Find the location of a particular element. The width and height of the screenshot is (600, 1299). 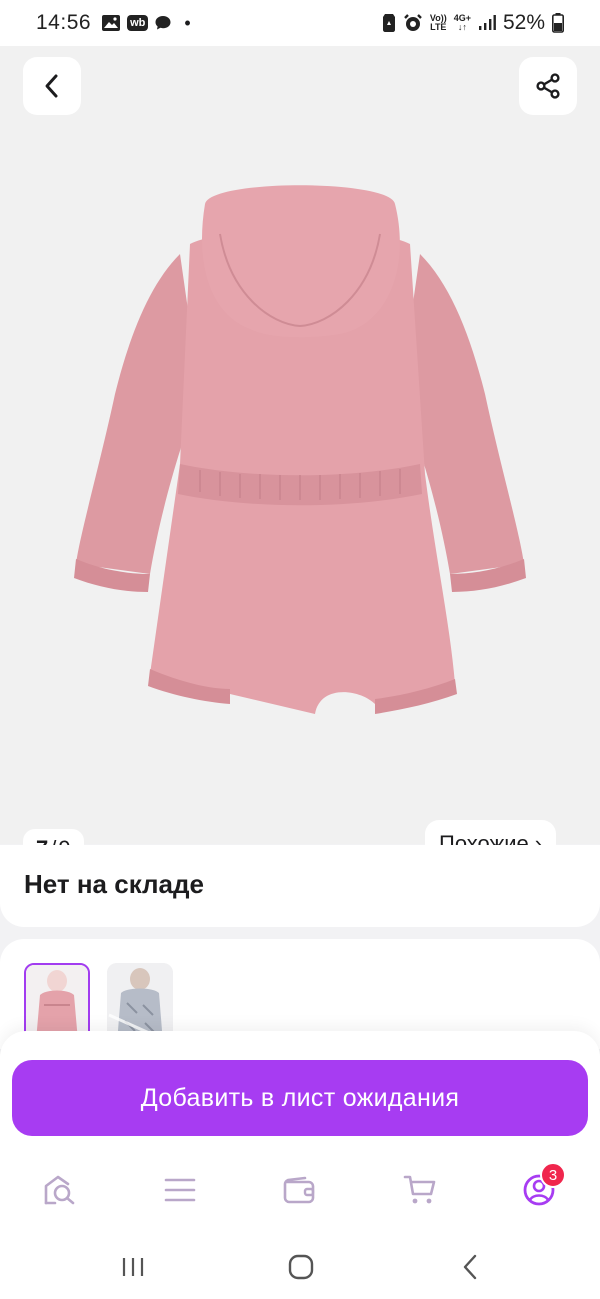

stock-status: Нет на складе is located at coordinates (114, 884).